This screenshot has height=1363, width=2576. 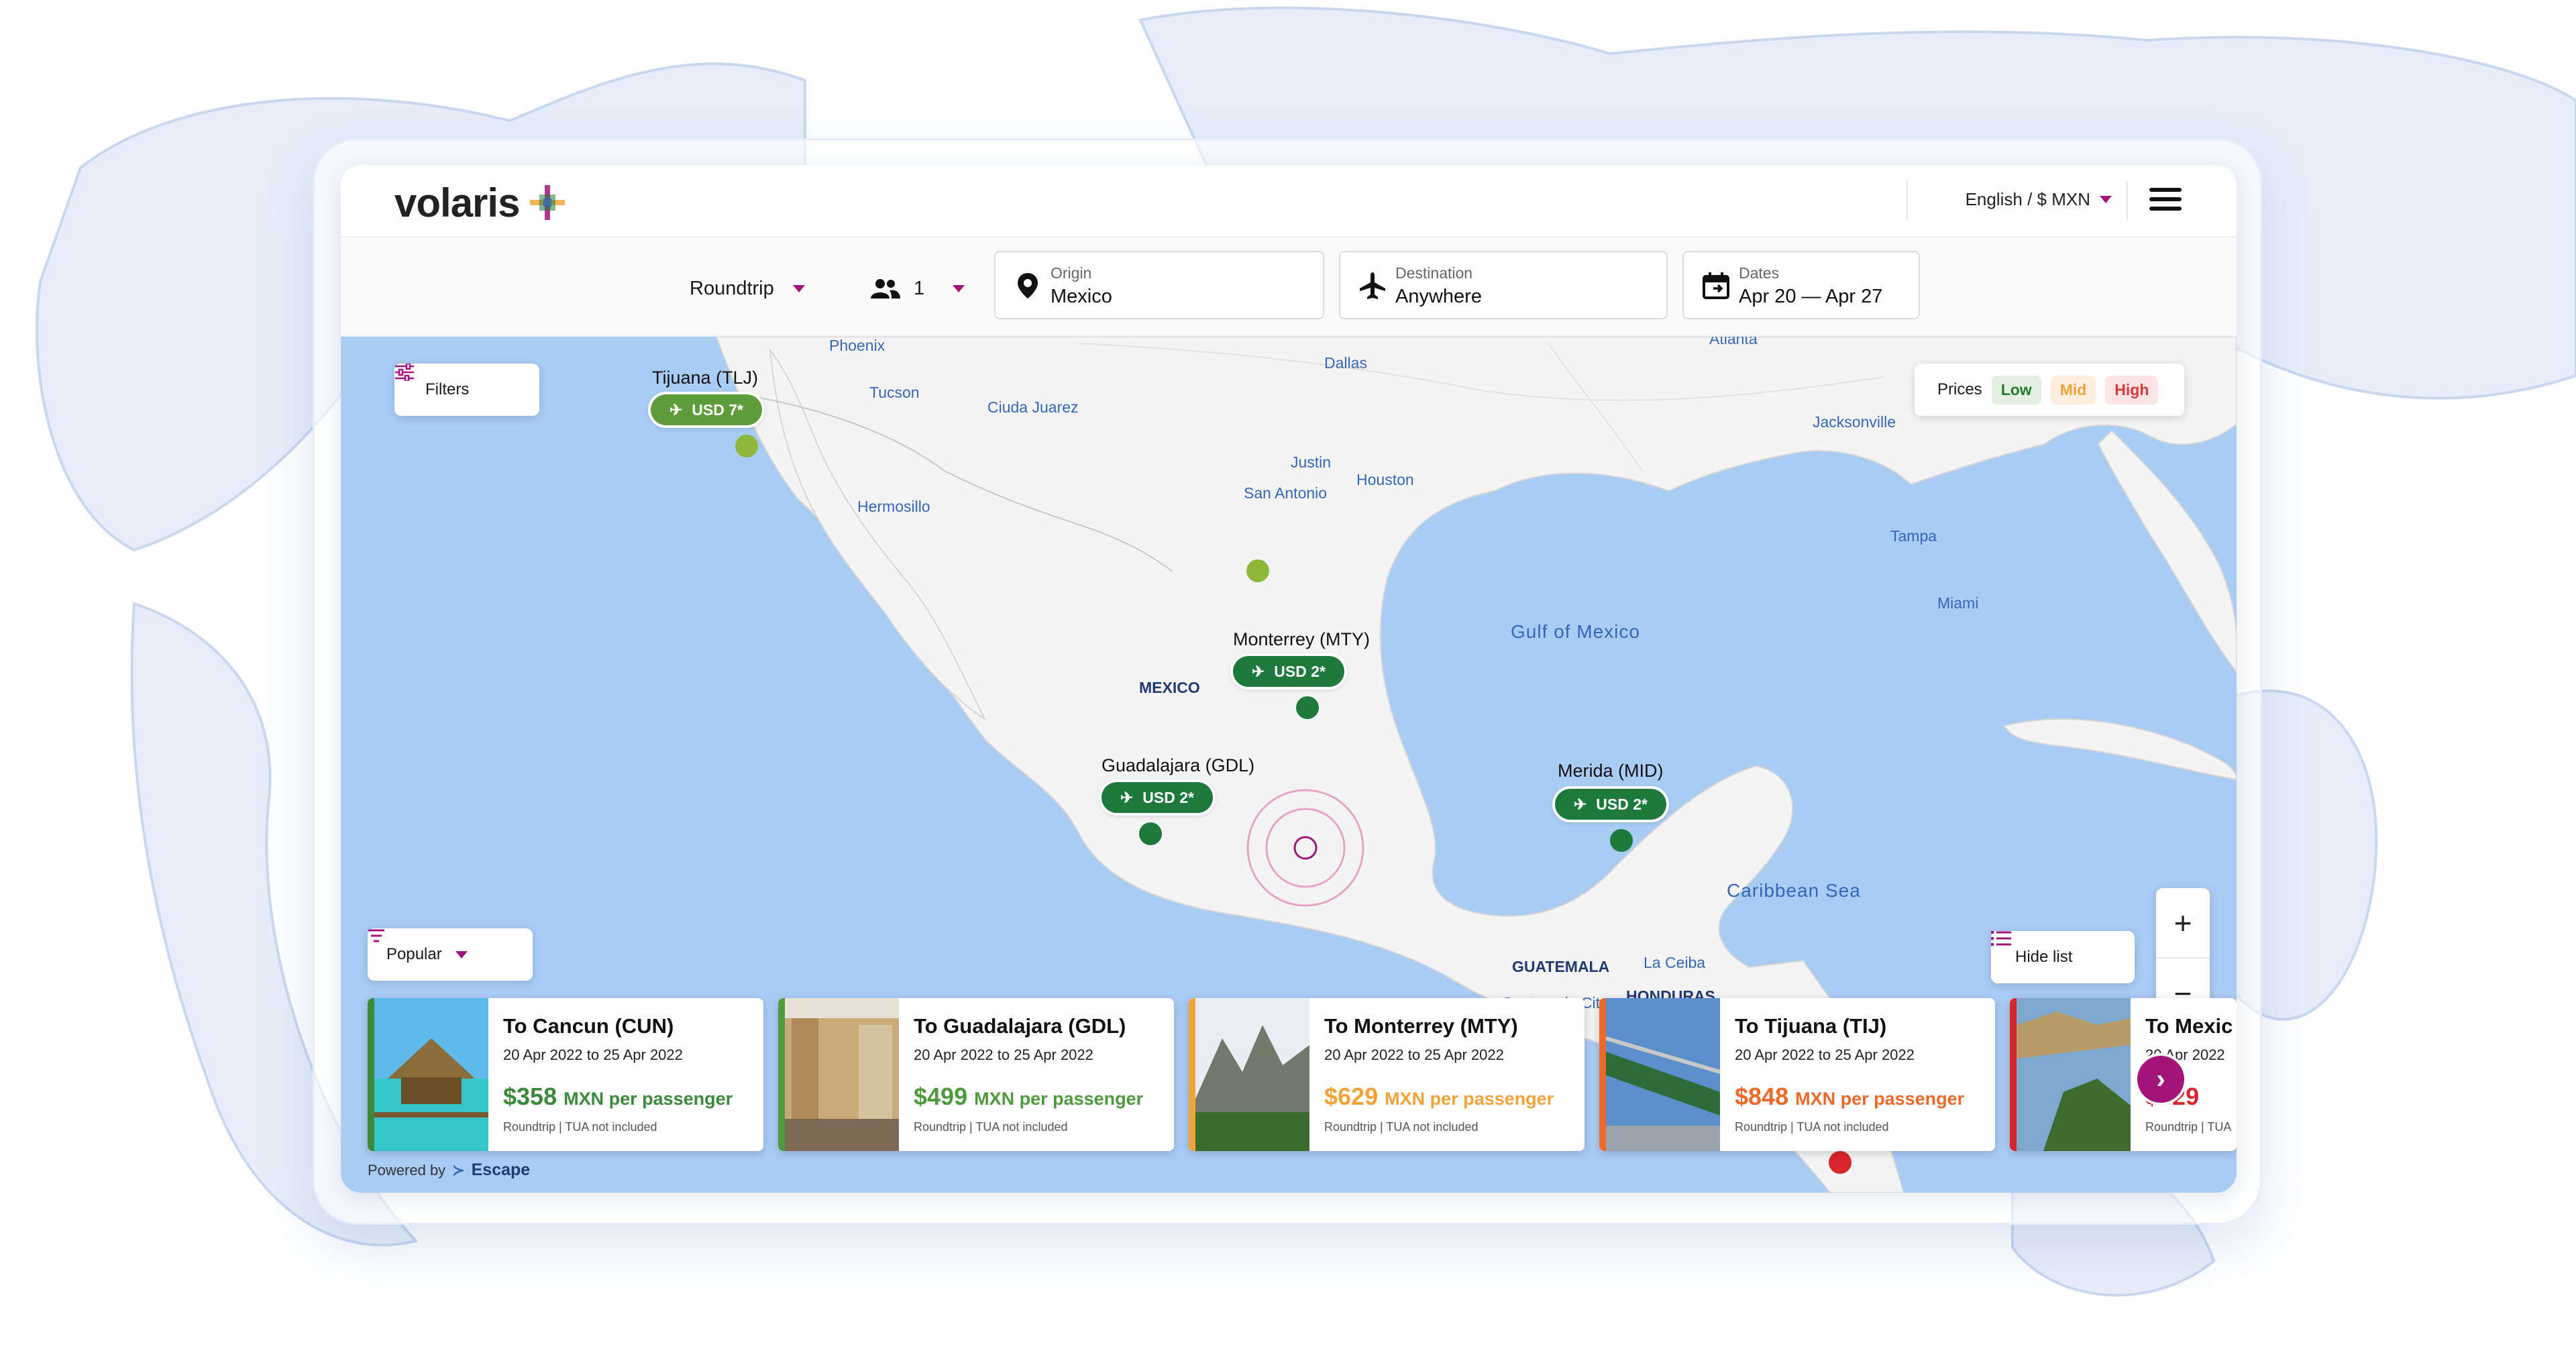 What do you see at coordinates (1913, 536) in the screenshot?
I see `map-city-label: Tampa` at bounding box center [1913, 536].